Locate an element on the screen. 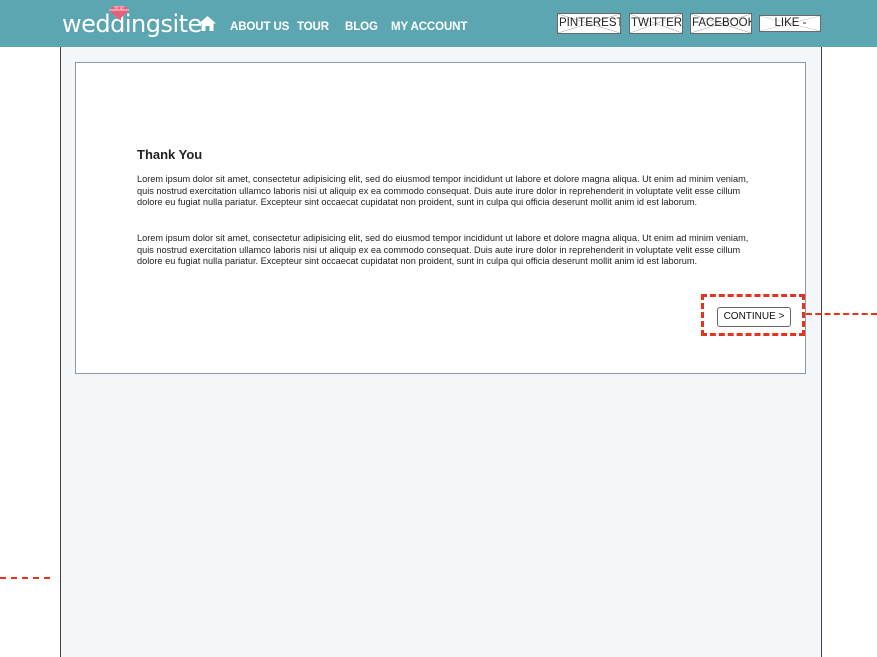 This screenshot has height=657, width=877. nav-tour: TOUR is located at coordinates (313, 27).